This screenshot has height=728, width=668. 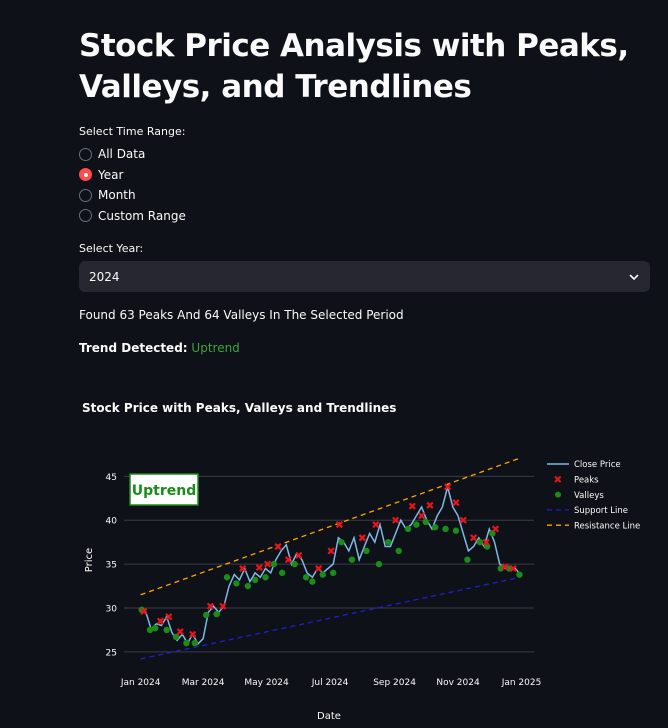 I want to click on y-tick-label: 35, so click(x=111, y=566).